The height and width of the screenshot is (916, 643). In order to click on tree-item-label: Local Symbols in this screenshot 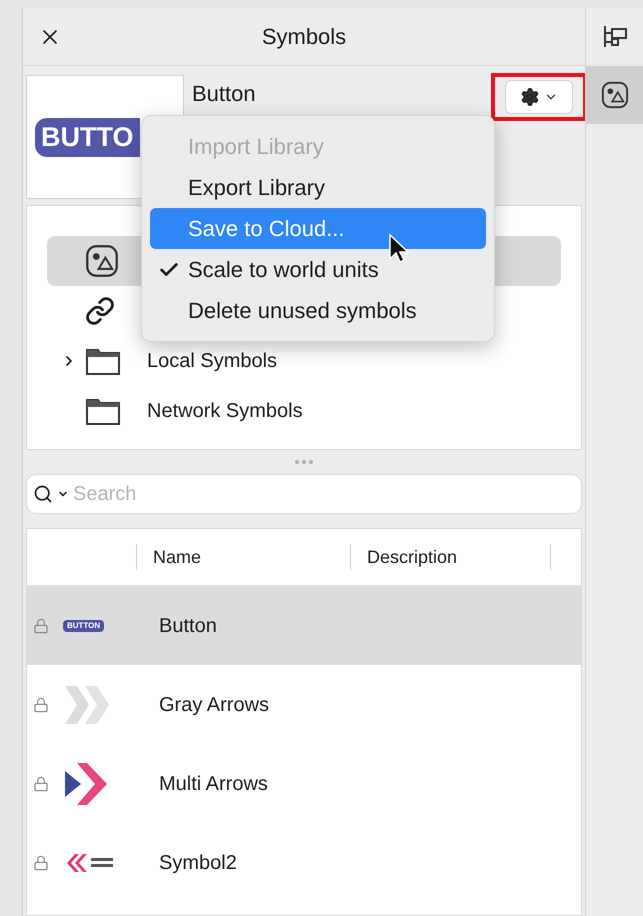, I will do `click(212, 361)`.